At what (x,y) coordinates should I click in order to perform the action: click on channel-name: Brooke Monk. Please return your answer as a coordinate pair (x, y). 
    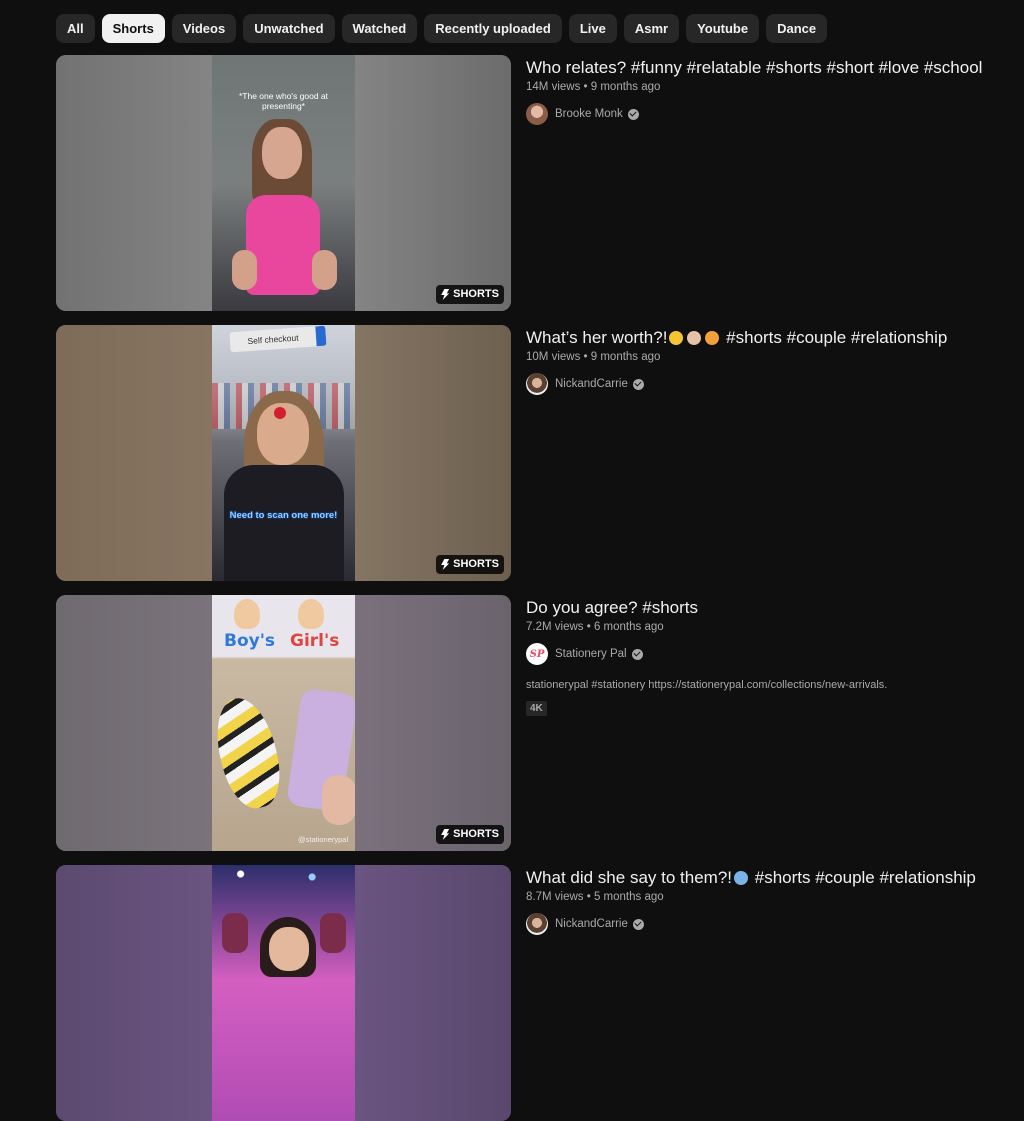
    Looking at the image, I should click on (589, 114).